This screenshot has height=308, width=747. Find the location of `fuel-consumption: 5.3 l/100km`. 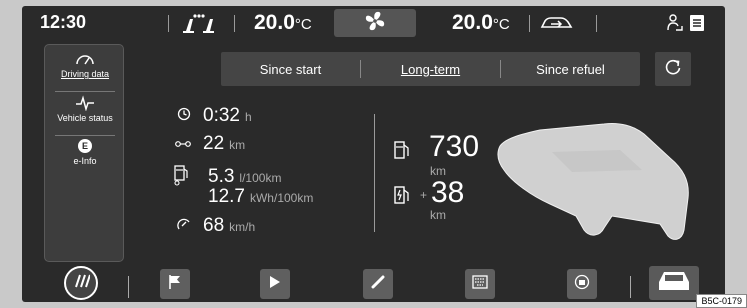

fuel-consumption: 5.3 l/100km is located at coordinates (244, 177).